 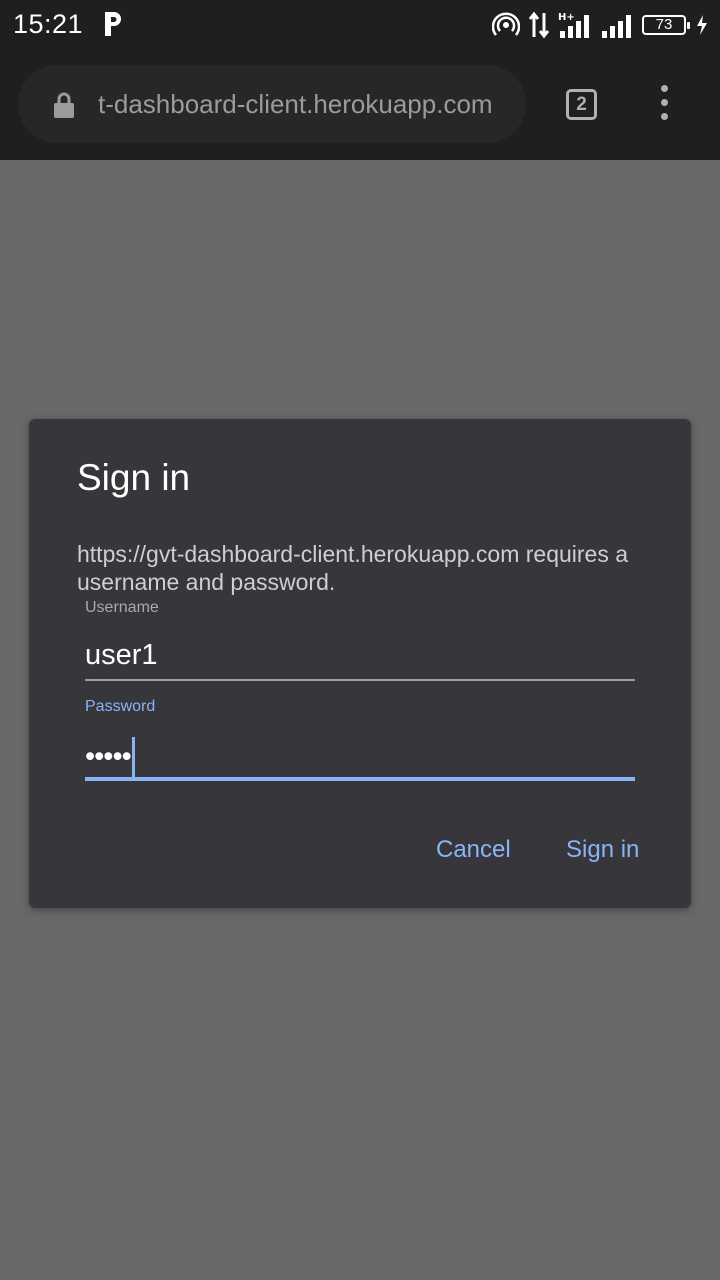 I want to click on username-underline, so click(x=360, y=680).